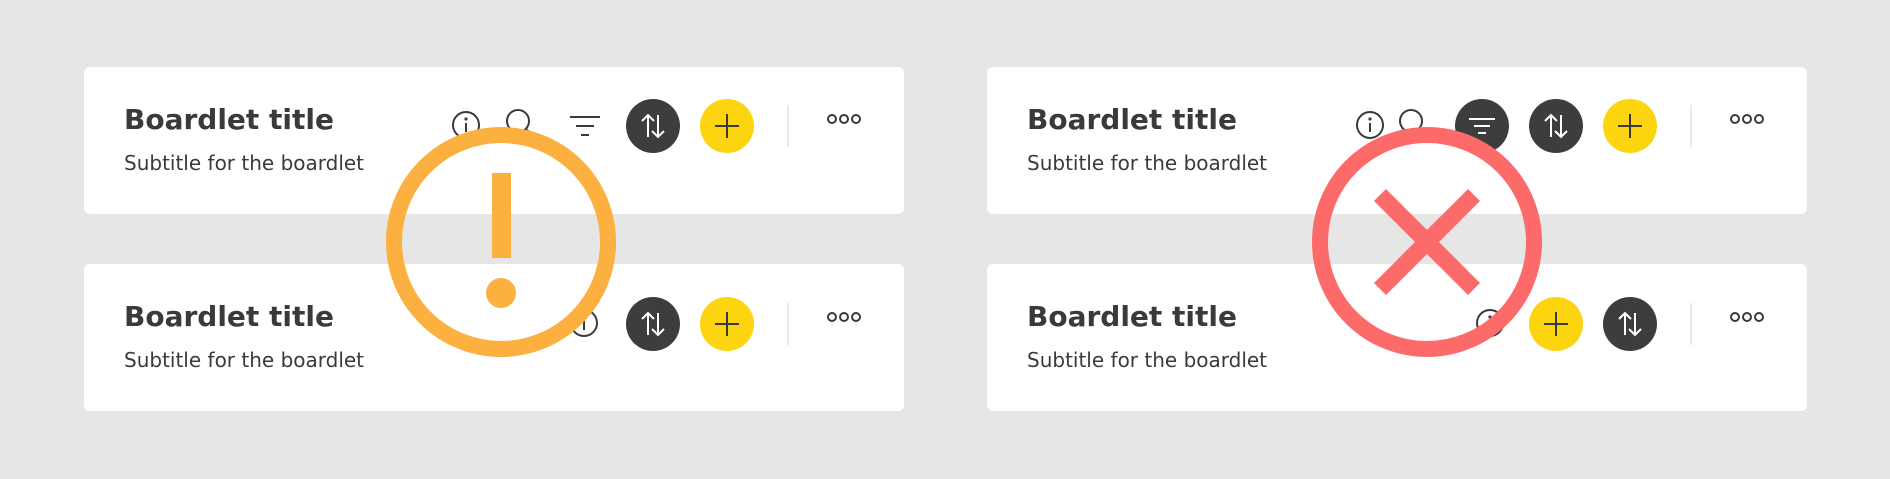 The height and width of the screenshot is (479, 1890). What do you see at coordinates (501, 242) in the screenshot?
I see `warning-icon` at bounding box center [501, 242].